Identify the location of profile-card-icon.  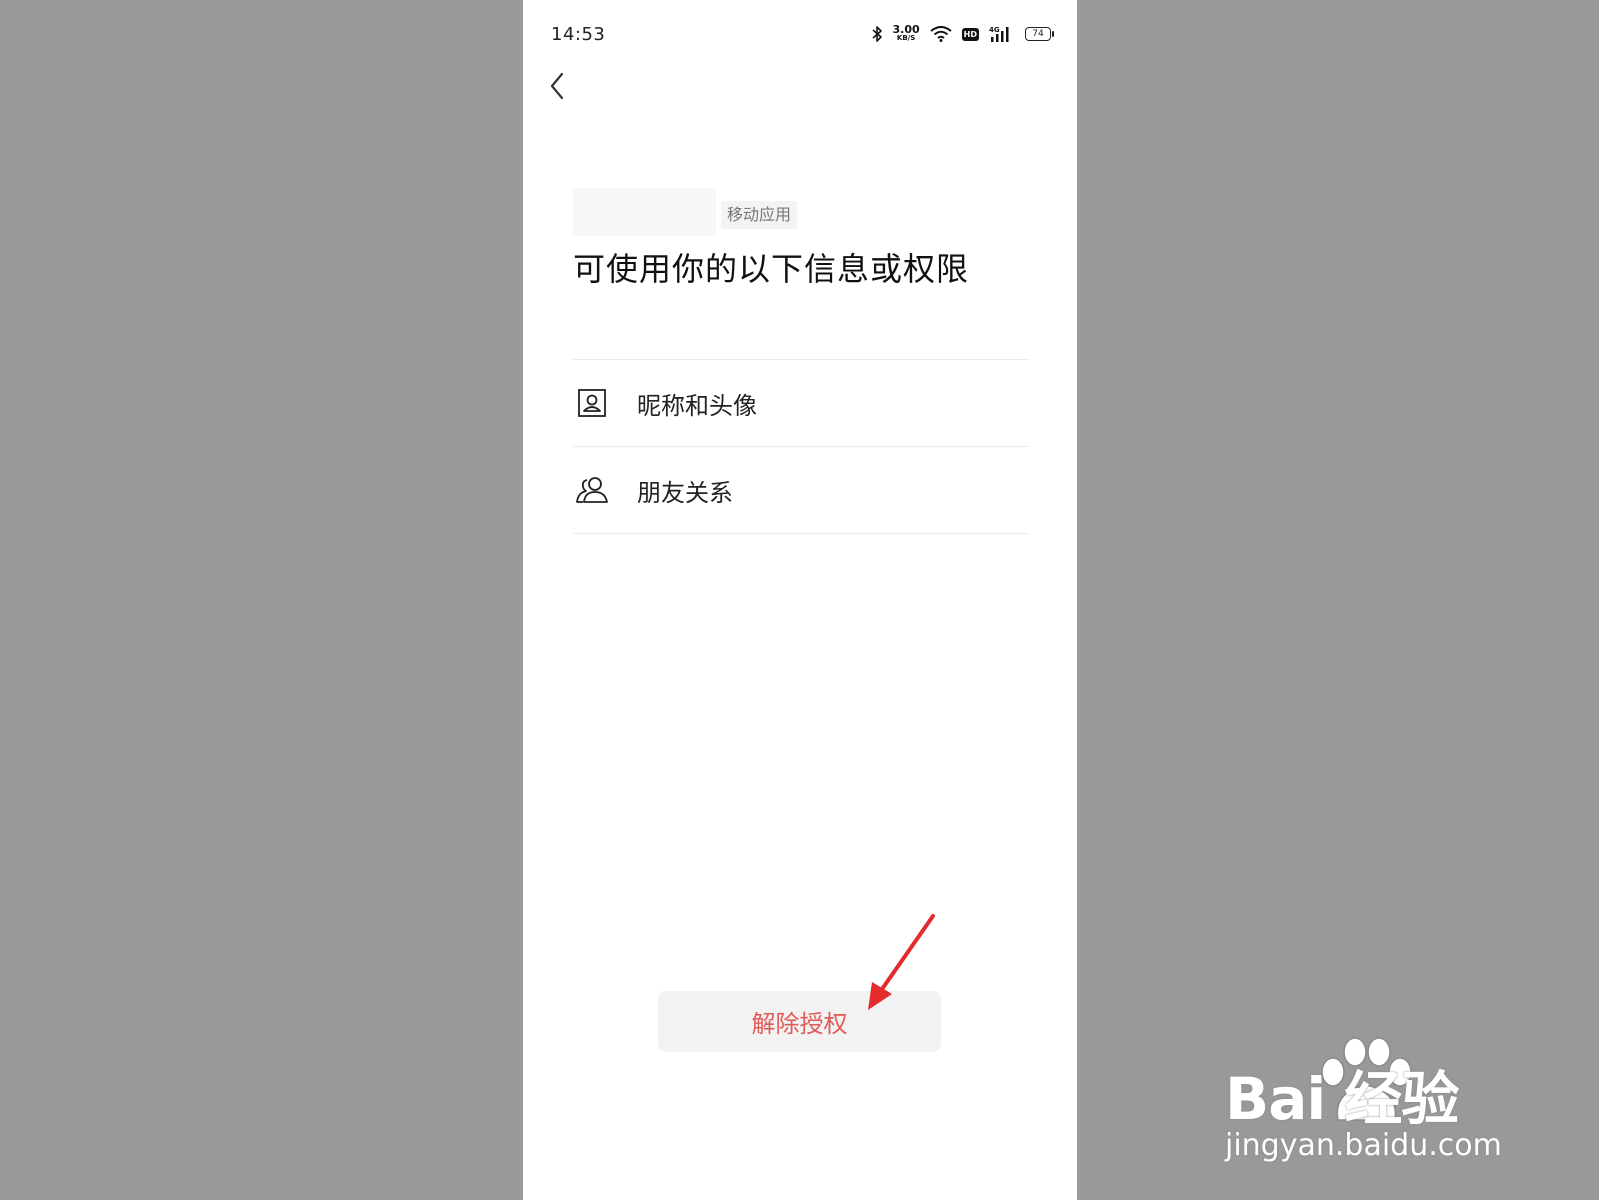
(592, 403).